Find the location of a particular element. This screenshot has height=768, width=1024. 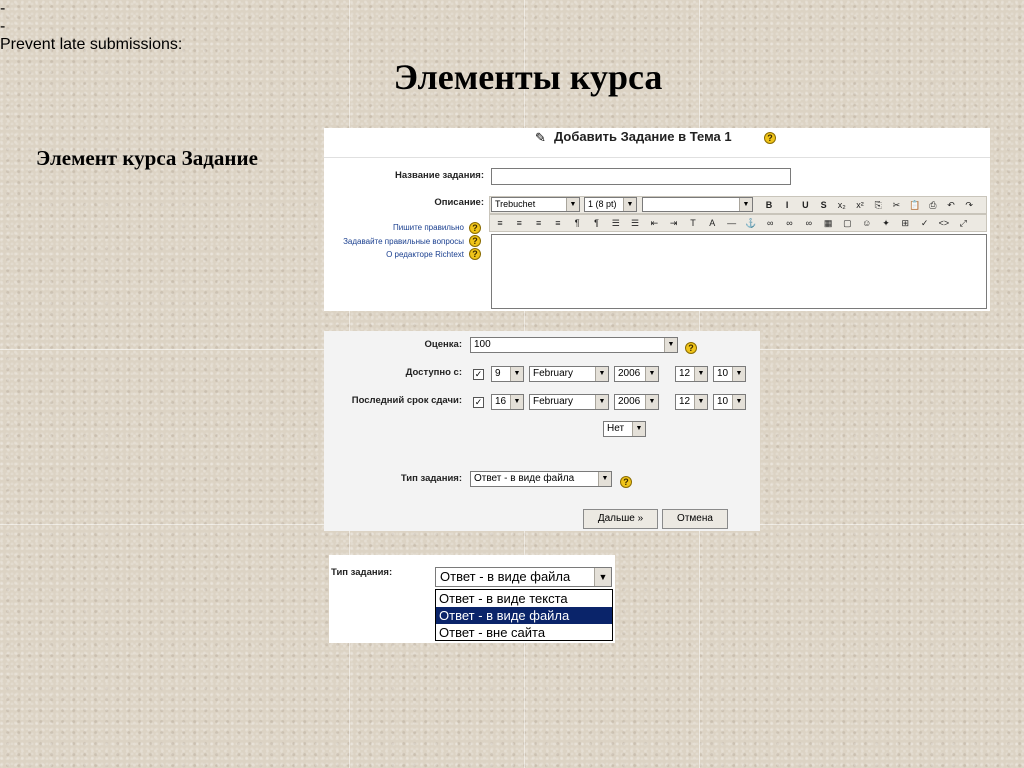

available-minute-select: 10 ▼ is located at coordinates (729, 374).